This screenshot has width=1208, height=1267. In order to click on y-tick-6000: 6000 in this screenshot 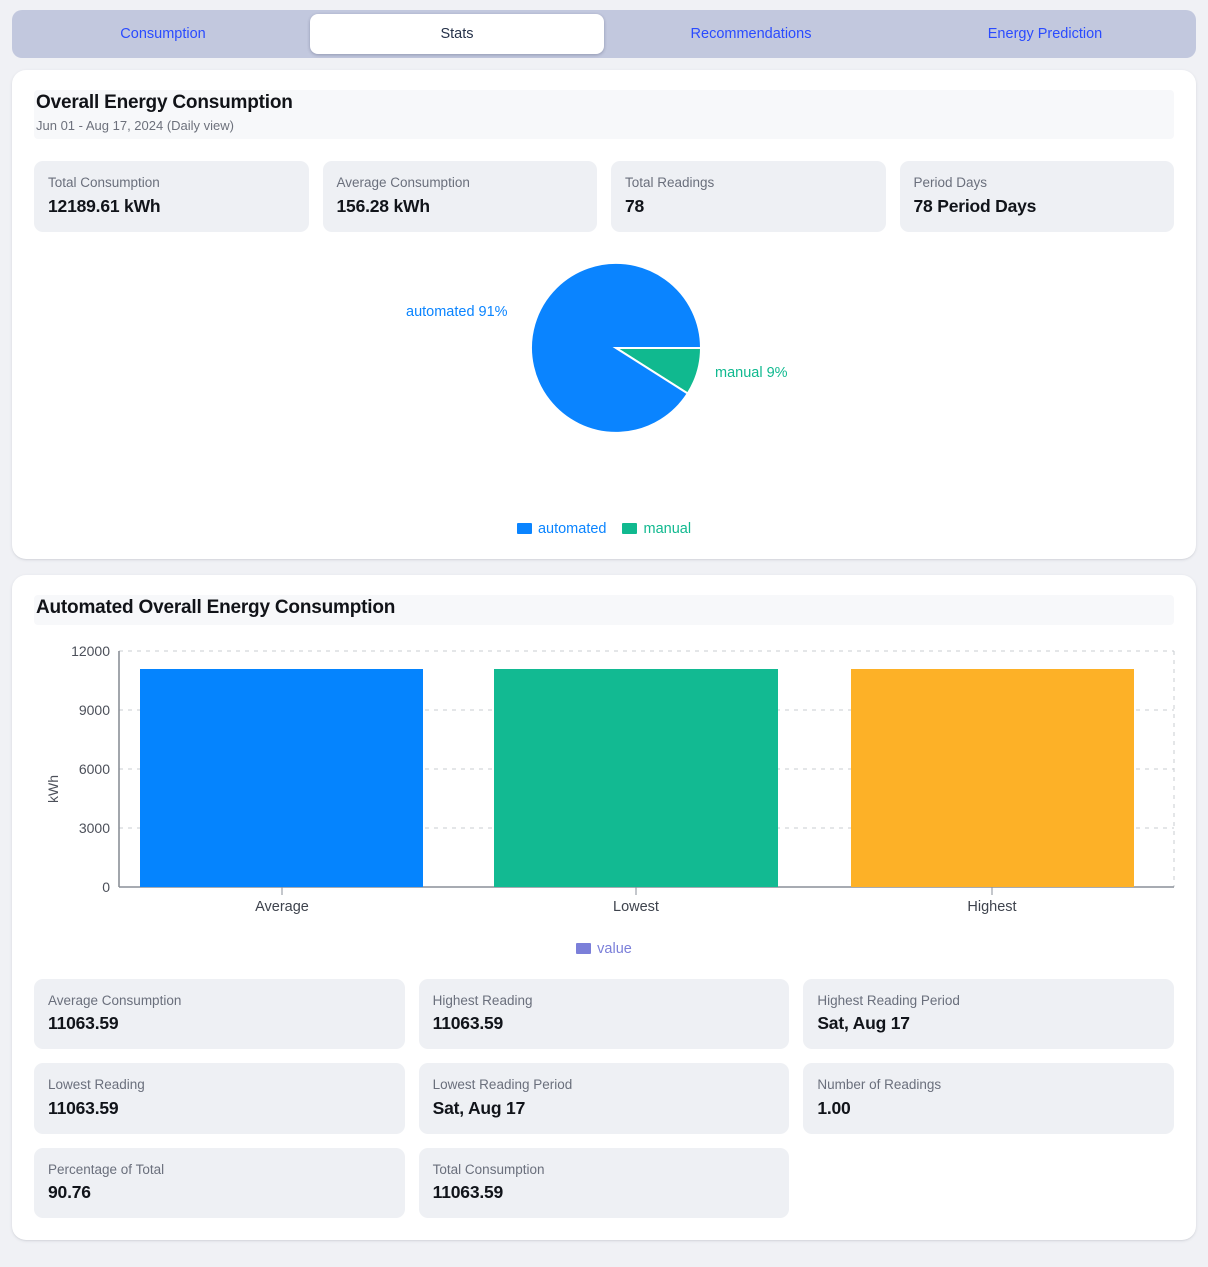, I will do `click(94, 769)`.